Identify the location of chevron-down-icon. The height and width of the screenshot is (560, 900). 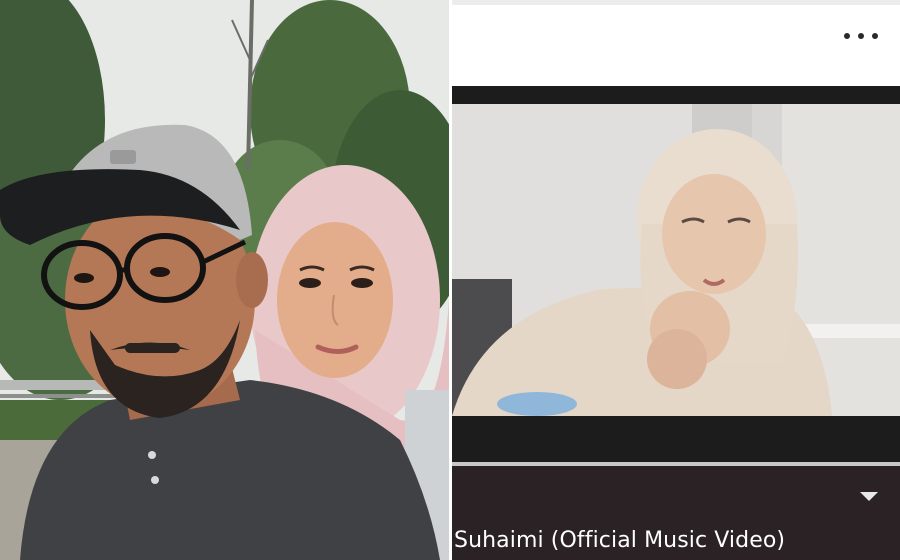
(869, 496).